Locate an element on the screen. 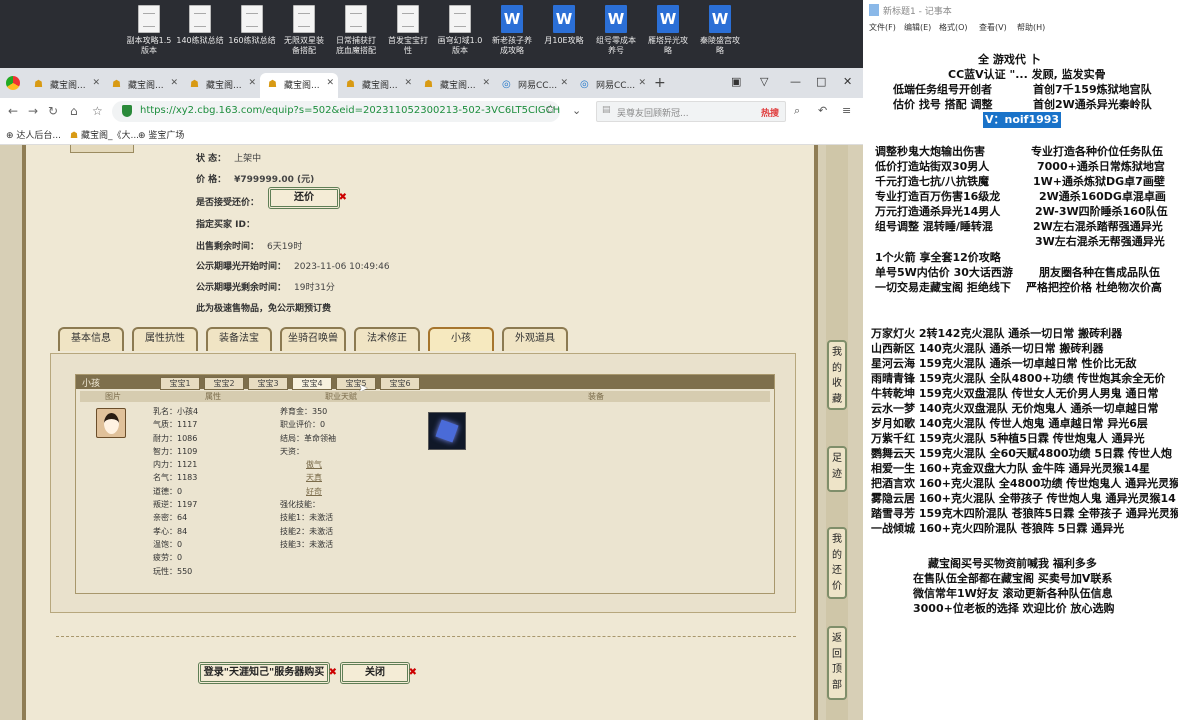 The image size is (1178, 720). hot-search-label: 热搜 is located at coordinates (770, 112).